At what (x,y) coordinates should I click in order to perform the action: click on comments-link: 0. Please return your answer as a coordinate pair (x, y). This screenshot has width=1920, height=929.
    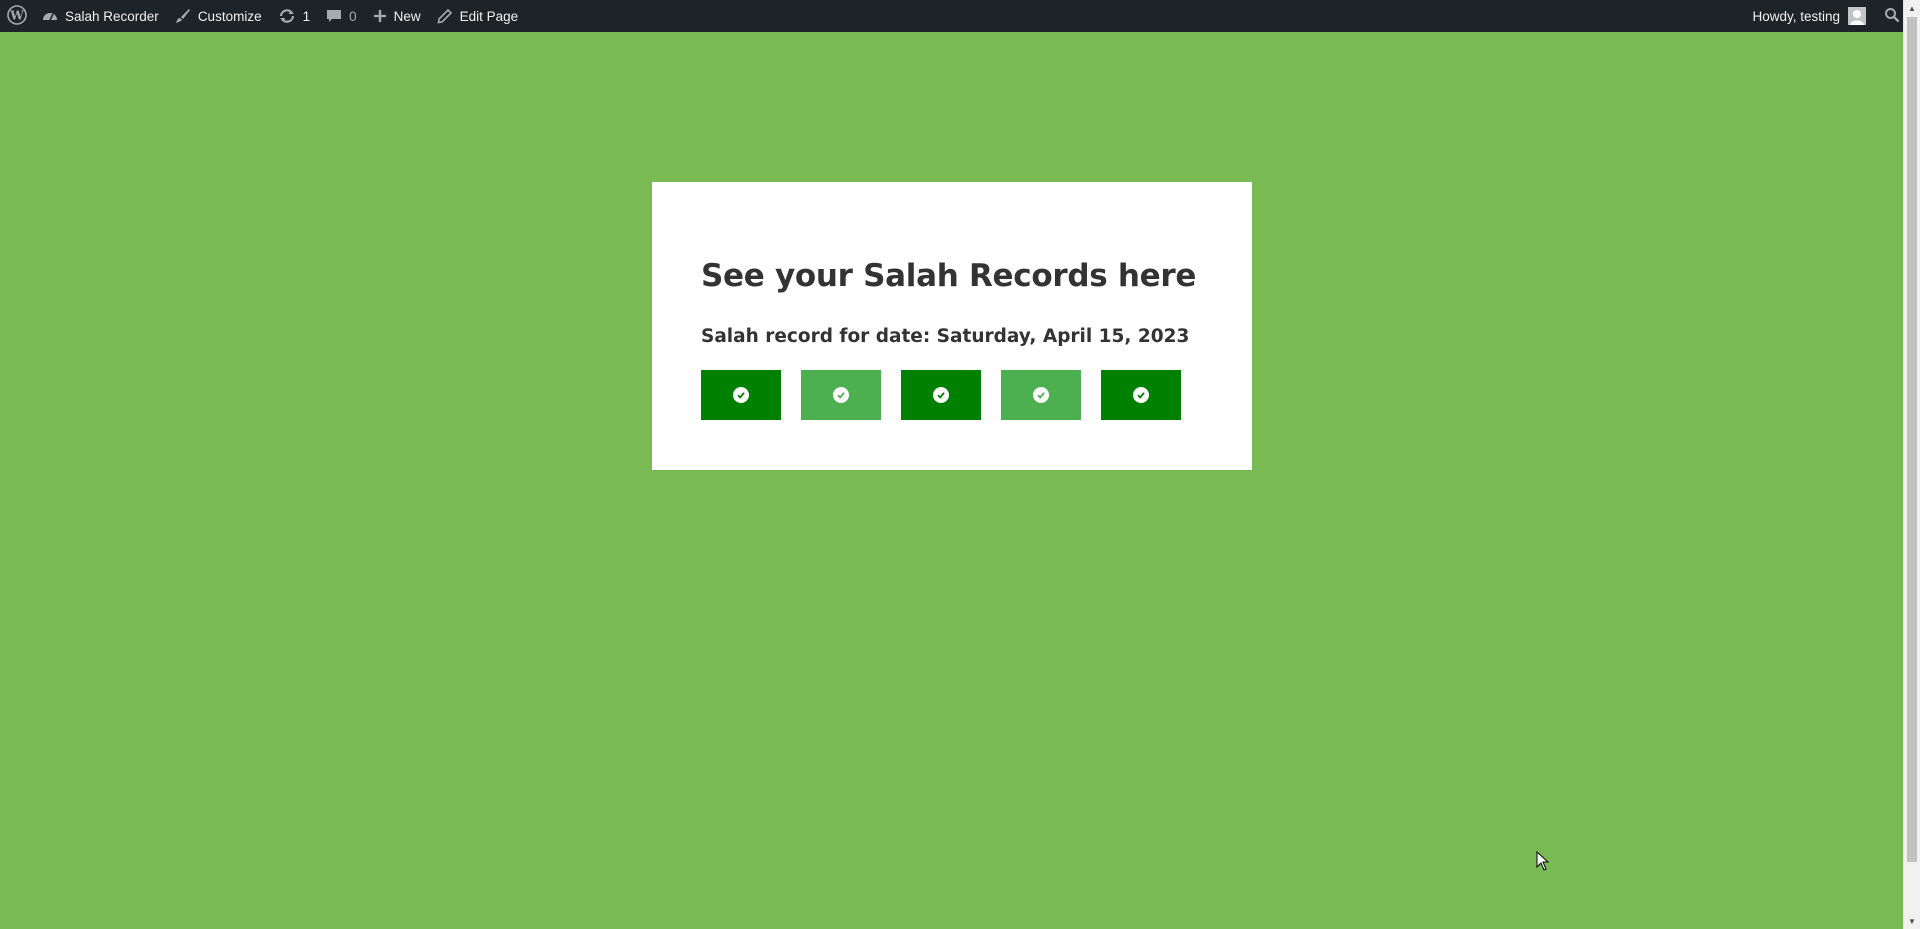
    Looking at the image, I should click on (341, 16).